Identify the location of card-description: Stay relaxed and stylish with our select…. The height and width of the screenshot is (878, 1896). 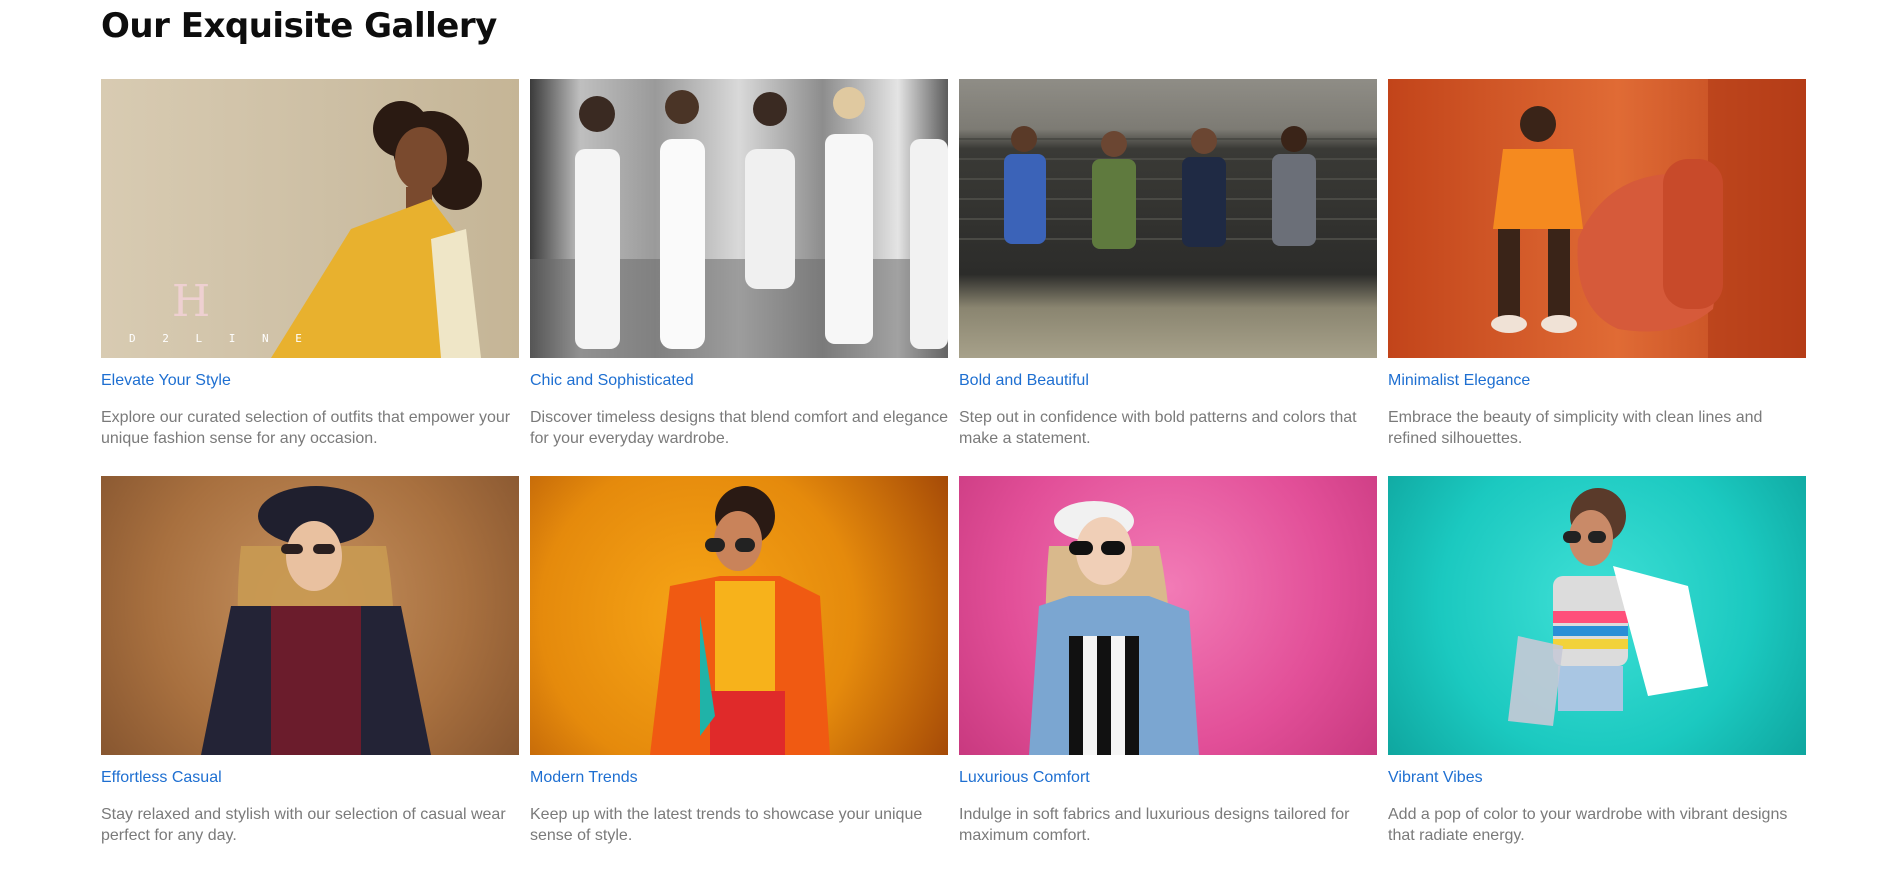
(303, 825).